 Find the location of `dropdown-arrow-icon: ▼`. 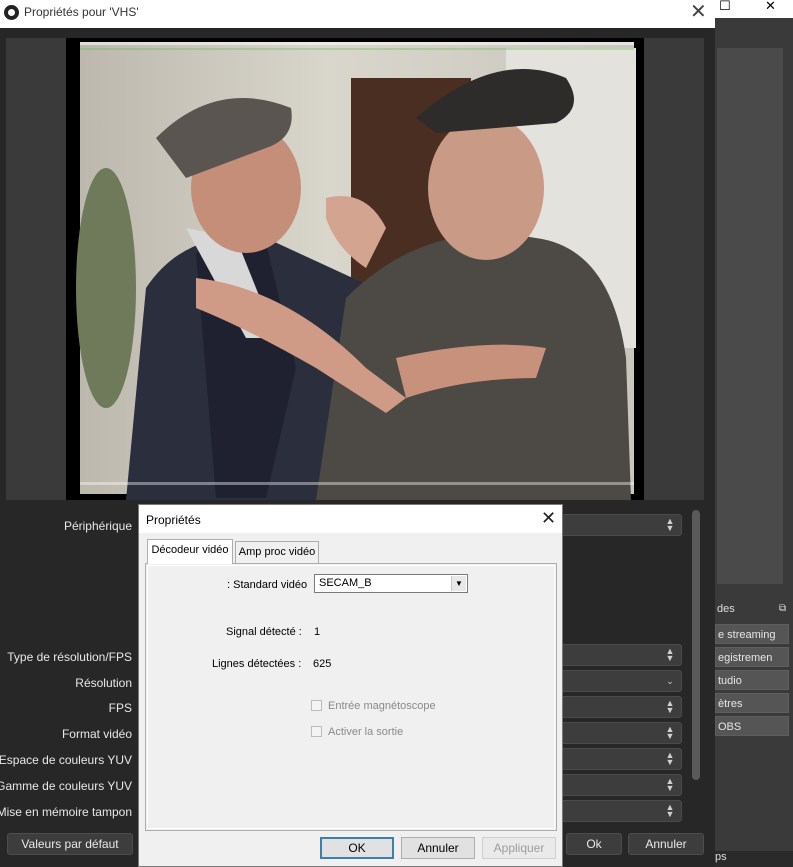

dropdown-arrow-icon: ▼ is located at coordinates (458, 583).